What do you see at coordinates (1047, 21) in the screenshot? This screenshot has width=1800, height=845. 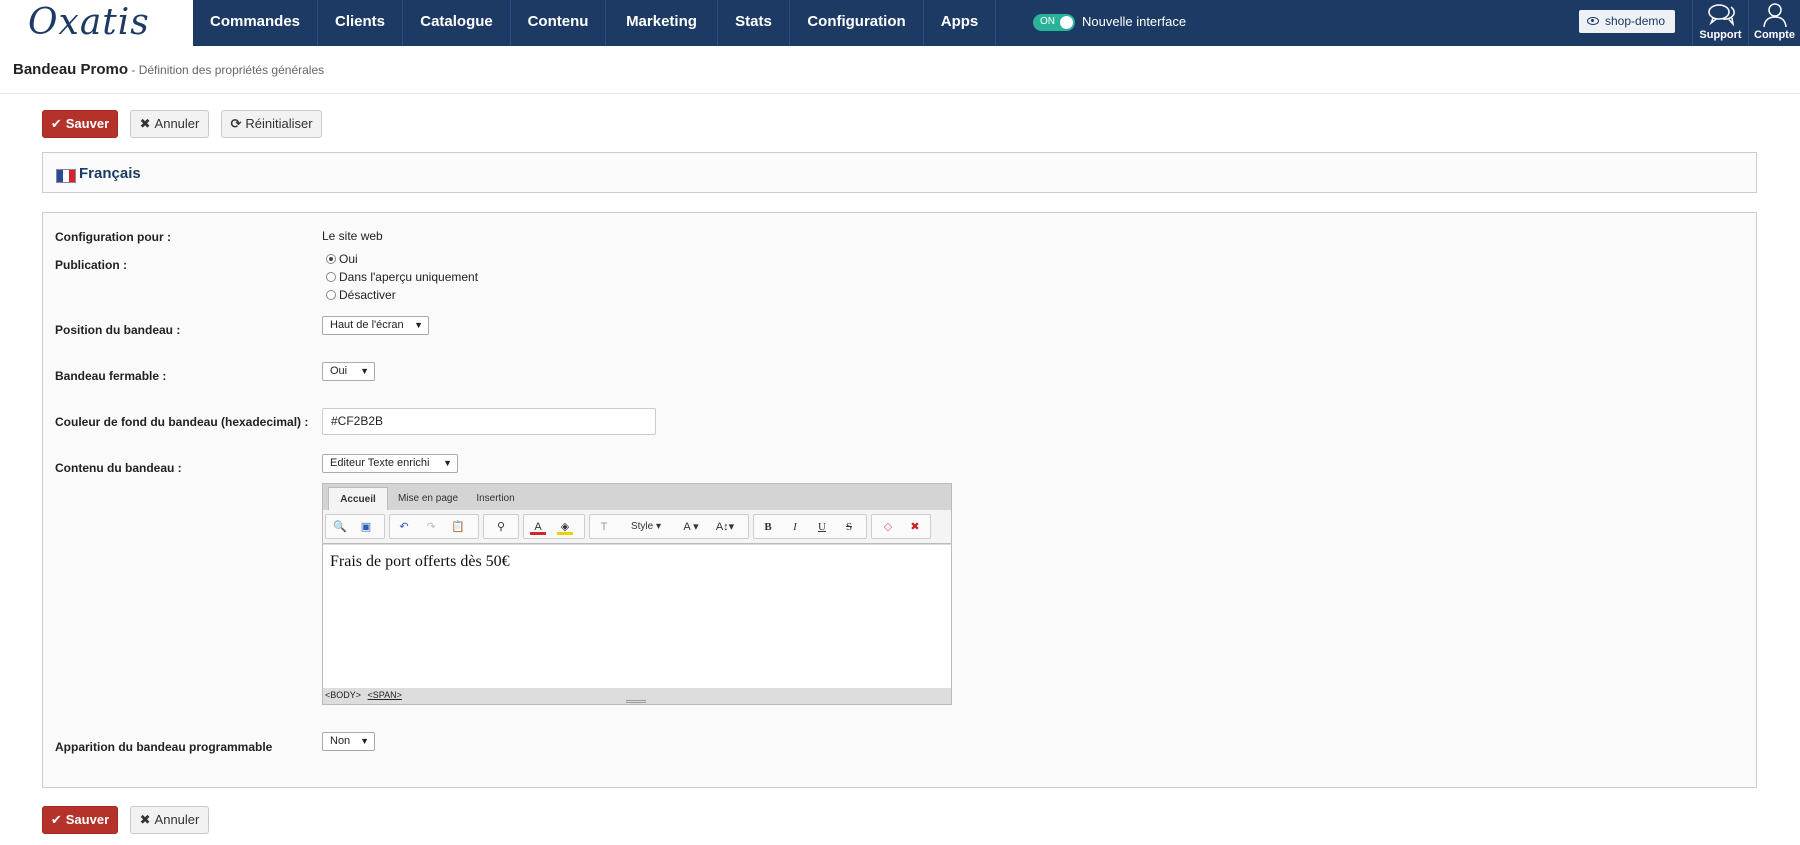 I see `toggle-state-label: ON` at bounding box center [1047, 21].